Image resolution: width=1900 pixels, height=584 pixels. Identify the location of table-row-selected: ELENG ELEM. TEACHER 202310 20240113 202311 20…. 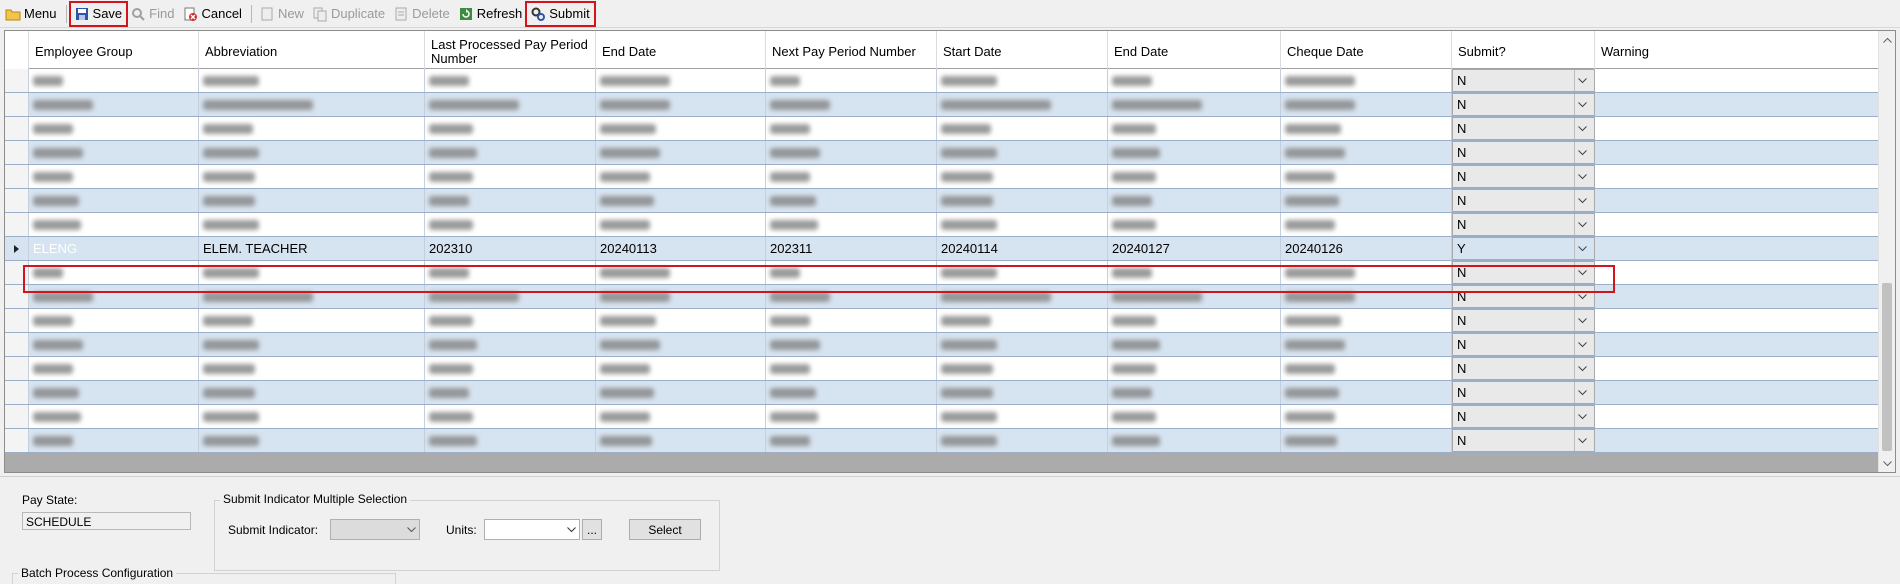
(945, 249).